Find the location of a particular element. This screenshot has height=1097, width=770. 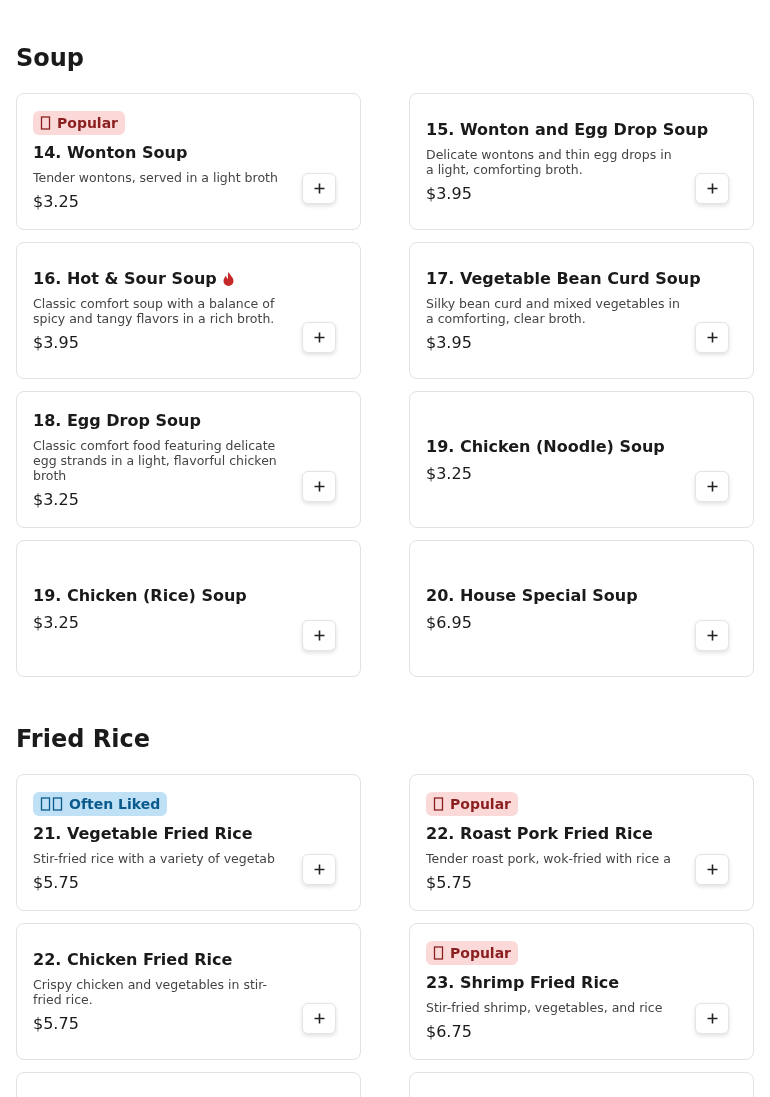

dish-description: Stir-fried rice with a variety of vegetab is located at coordinates (154, 858).